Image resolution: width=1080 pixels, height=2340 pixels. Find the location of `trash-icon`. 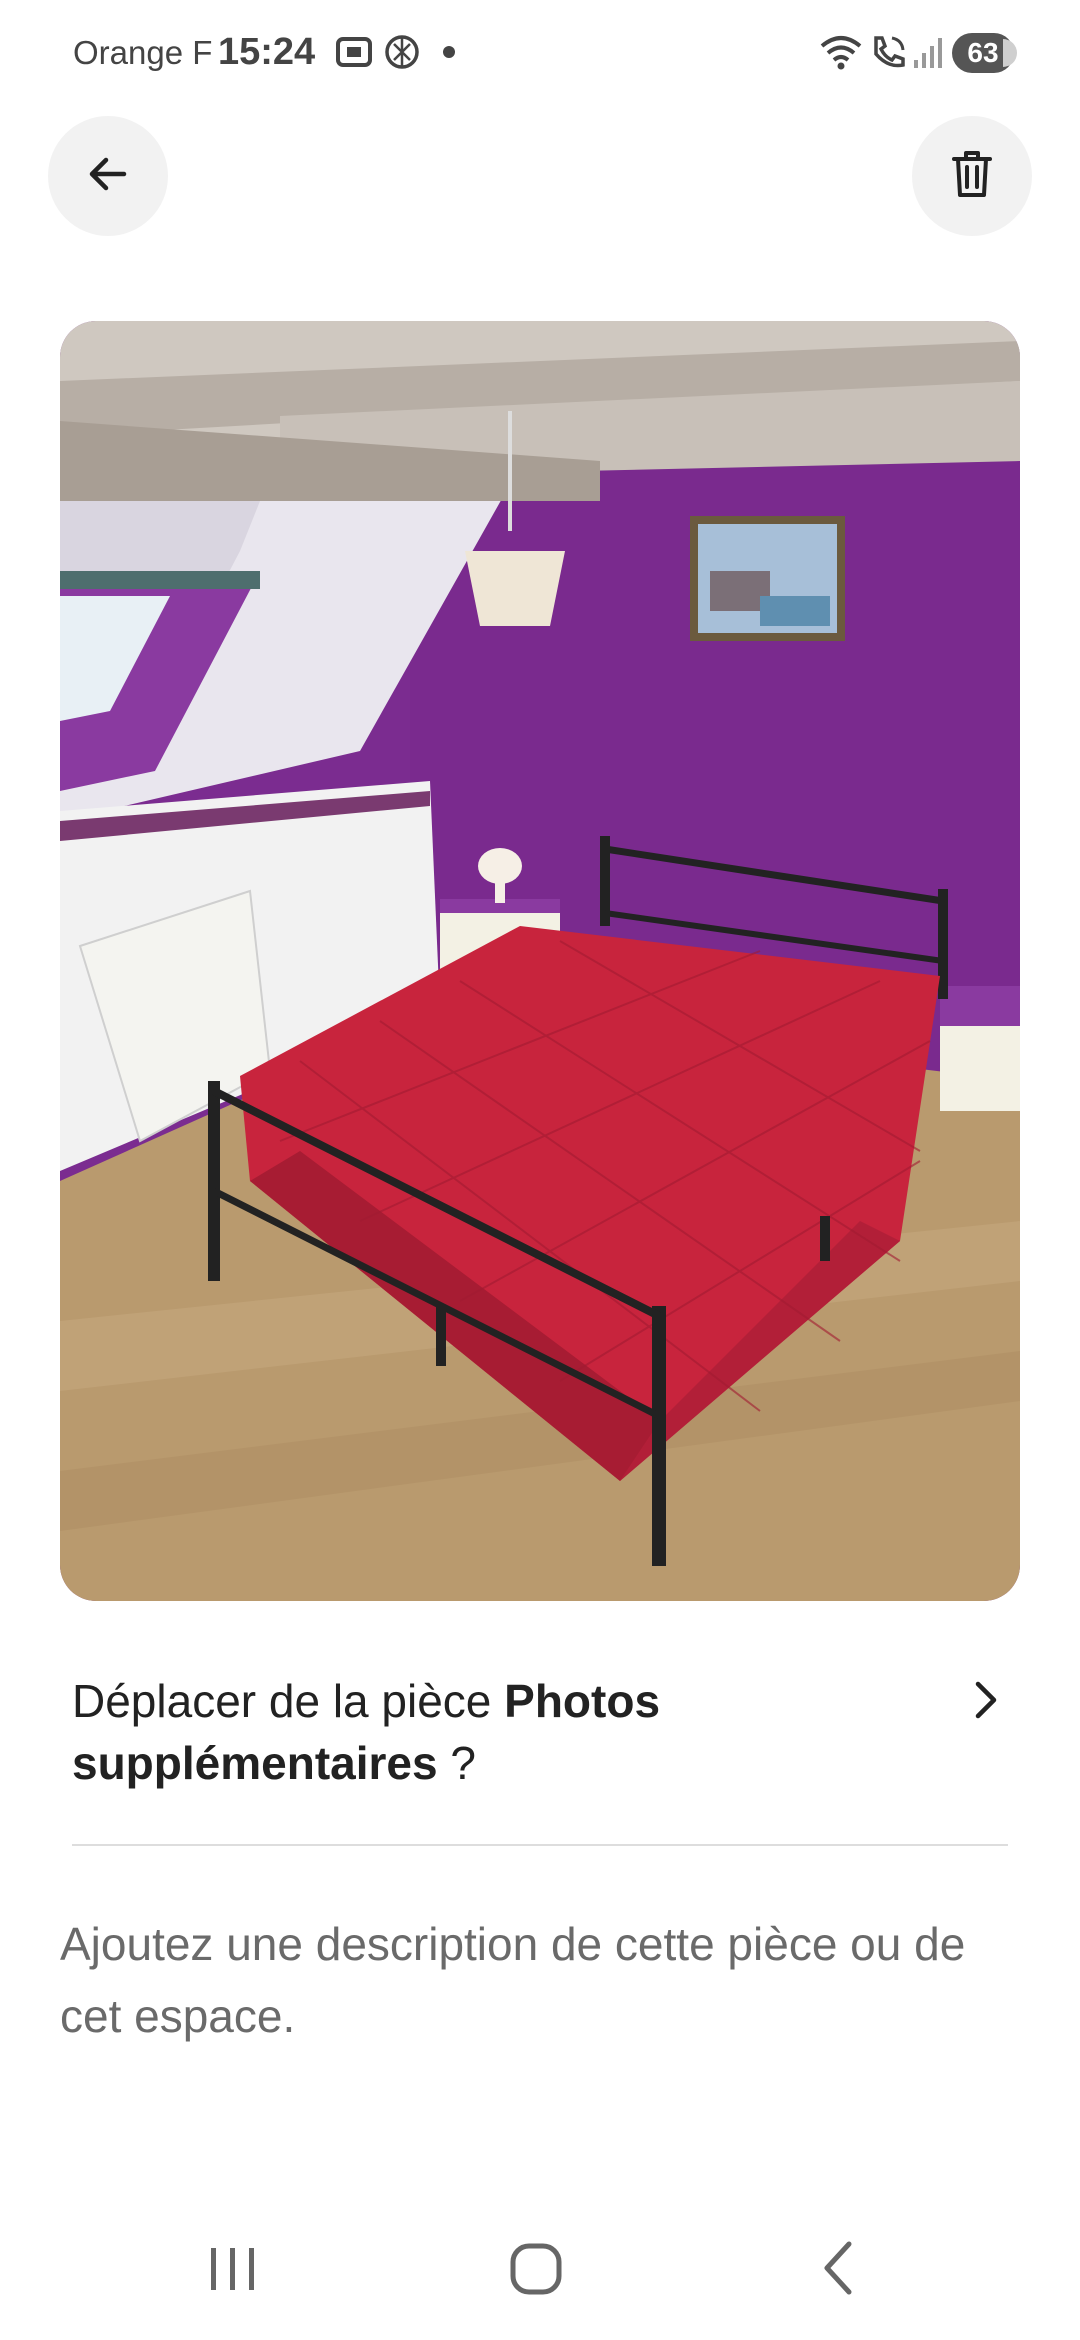

trash-icon is located at coordinates (972, 176).